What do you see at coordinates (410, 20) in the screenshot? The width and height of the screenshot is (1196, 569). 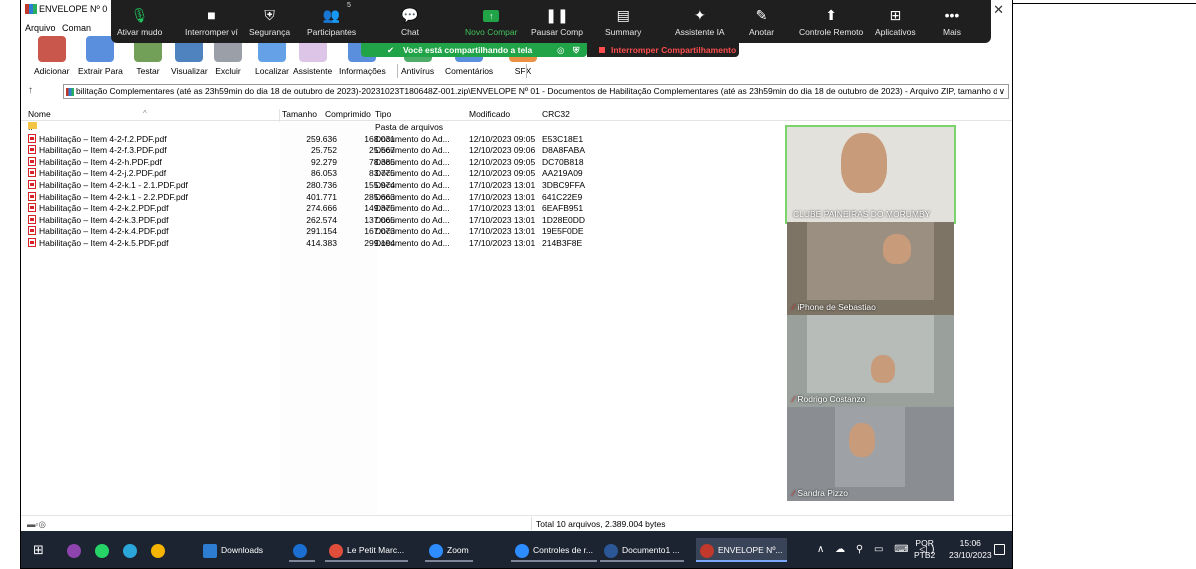 I see `zoom-chat-button: 💬 Chat` at bounding box center [410, 20].